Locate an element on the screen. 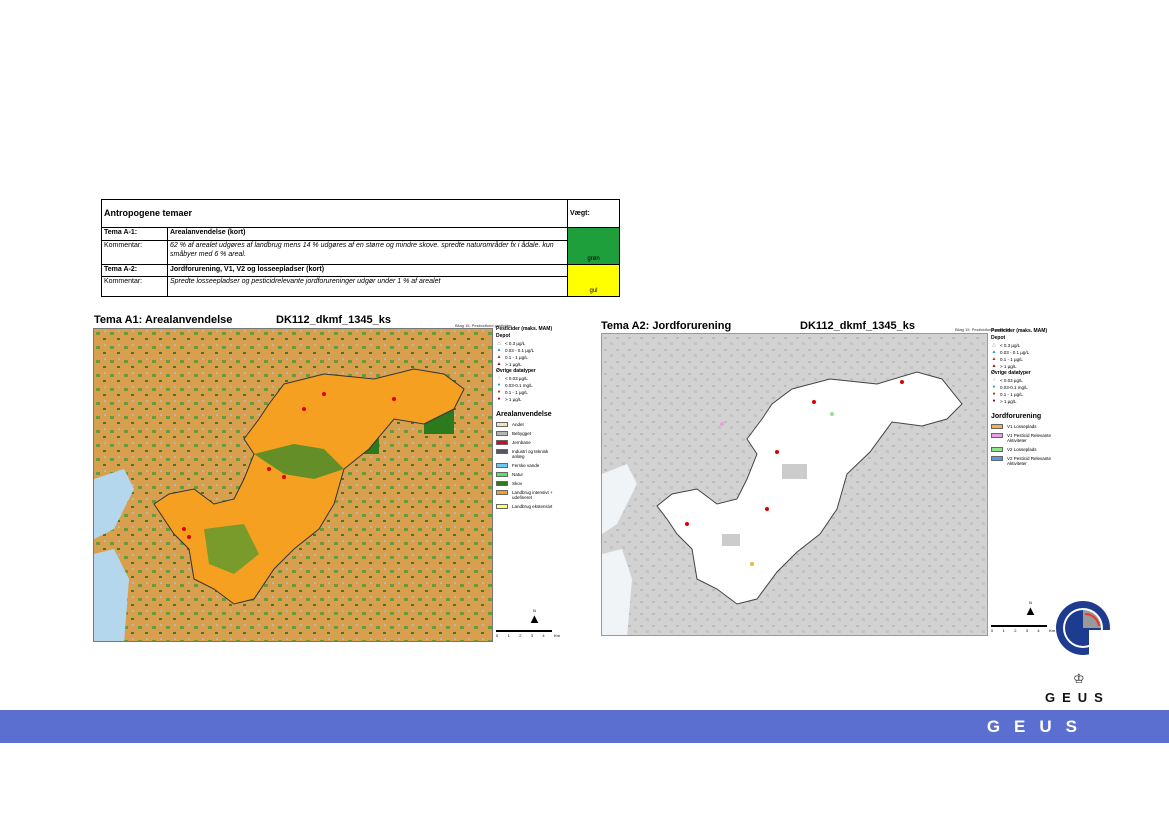 This screenshot has height=826, width=1169. map1-legend-title: Pesticider (maks. MAM) is located at coordinates (524, 329).